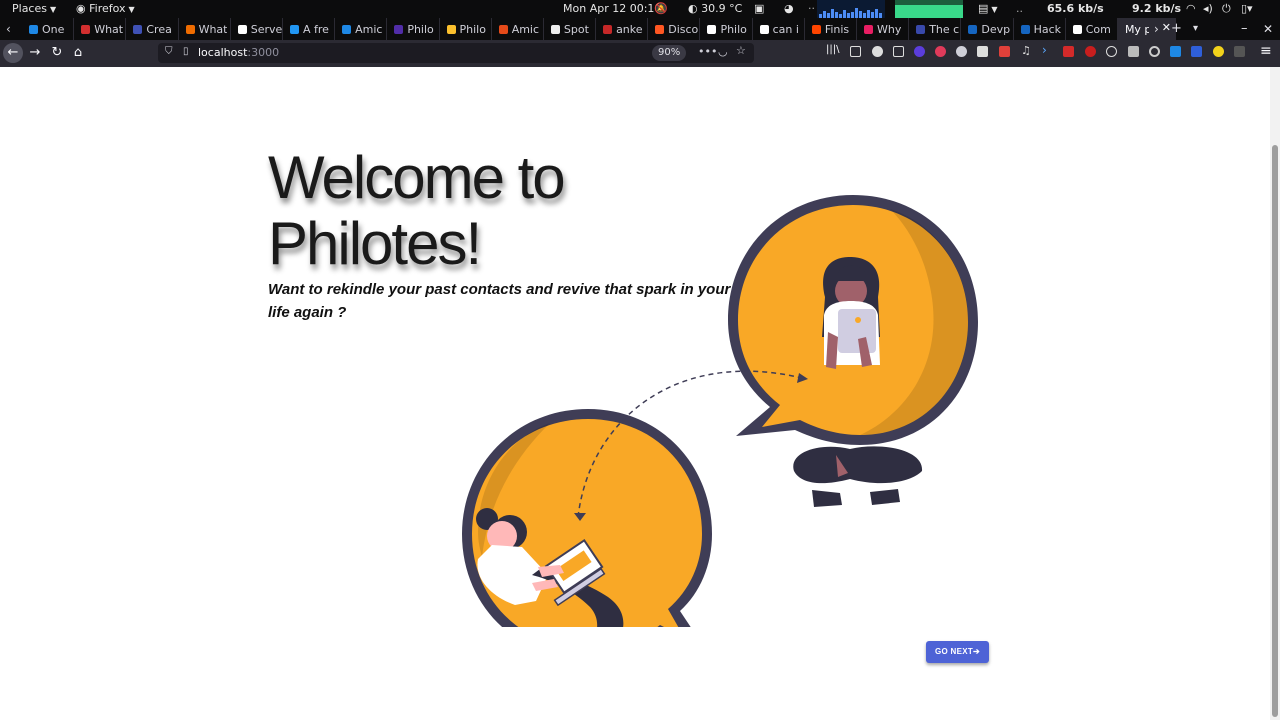  What do you see at coordinates (1111, 51) in the screenshot?
I see `extension-10-icon` at bounding box center [1111, 51].